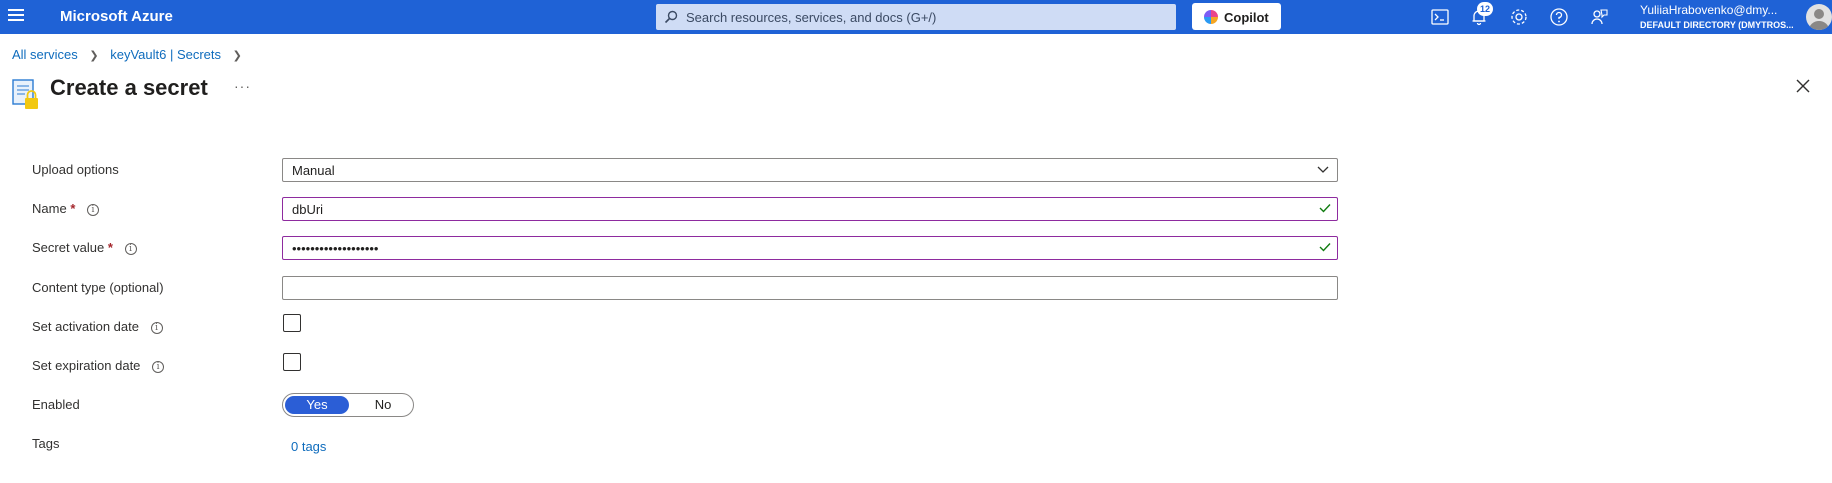 The height and width of the screenshot is (483, 1832). I want to click on notification-badge: 12, so click(1485, 9).